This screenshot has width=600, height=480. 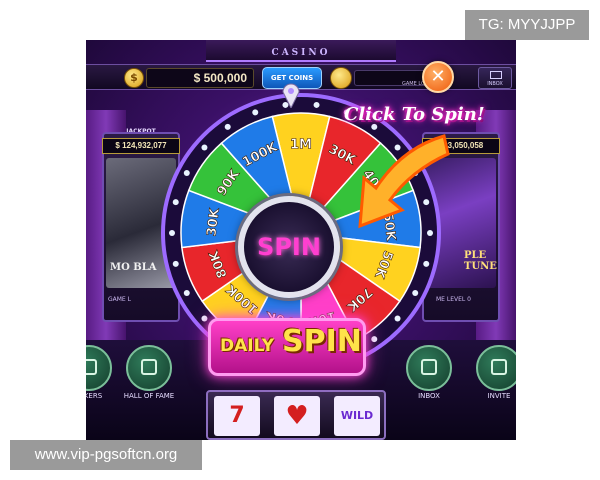 I want to click on trophy-icon, so click(x=149, y=367).